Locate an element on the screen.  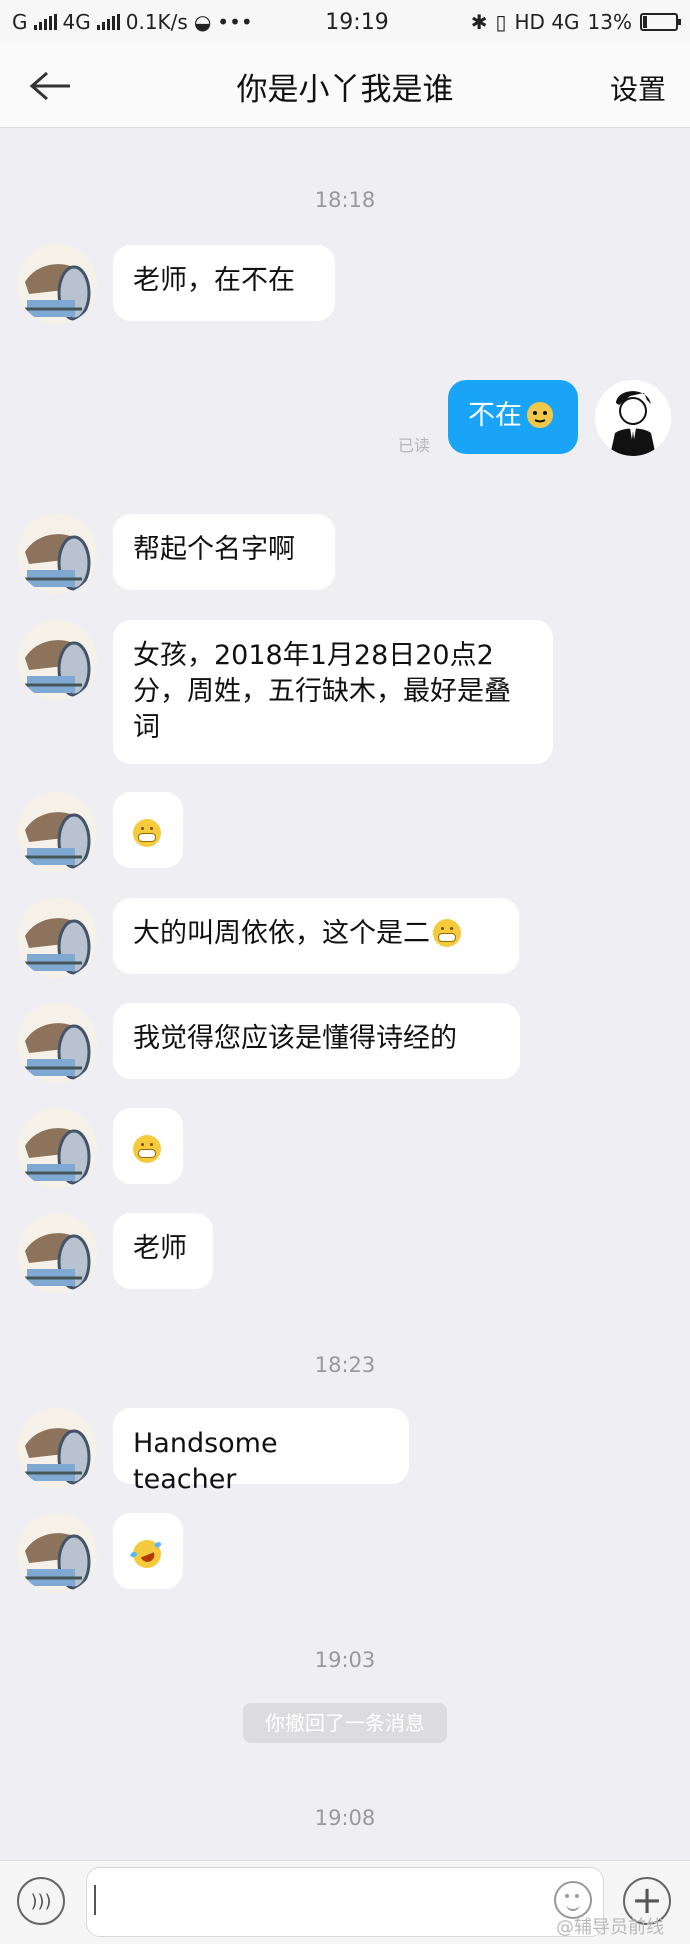
hd-network-label: HD 4G is located at coordinates (547, 22).